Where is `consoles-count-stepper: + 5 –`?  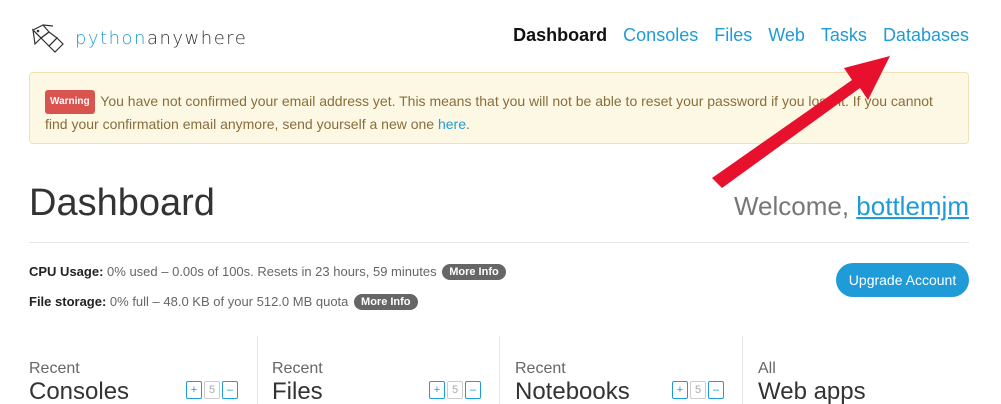
consoles-count-stepper: + 5 – is located at coordinates (212, 390).